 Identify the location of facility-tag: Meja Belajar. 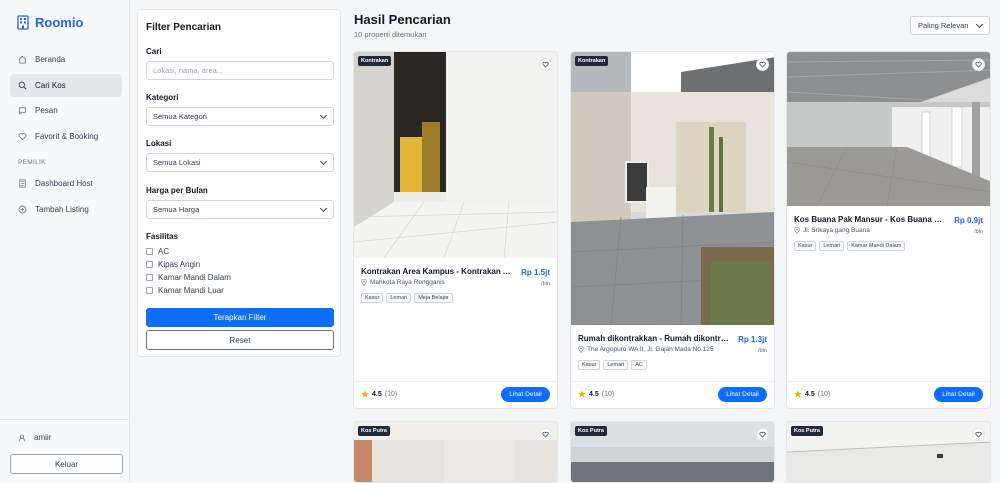
(433, 298).